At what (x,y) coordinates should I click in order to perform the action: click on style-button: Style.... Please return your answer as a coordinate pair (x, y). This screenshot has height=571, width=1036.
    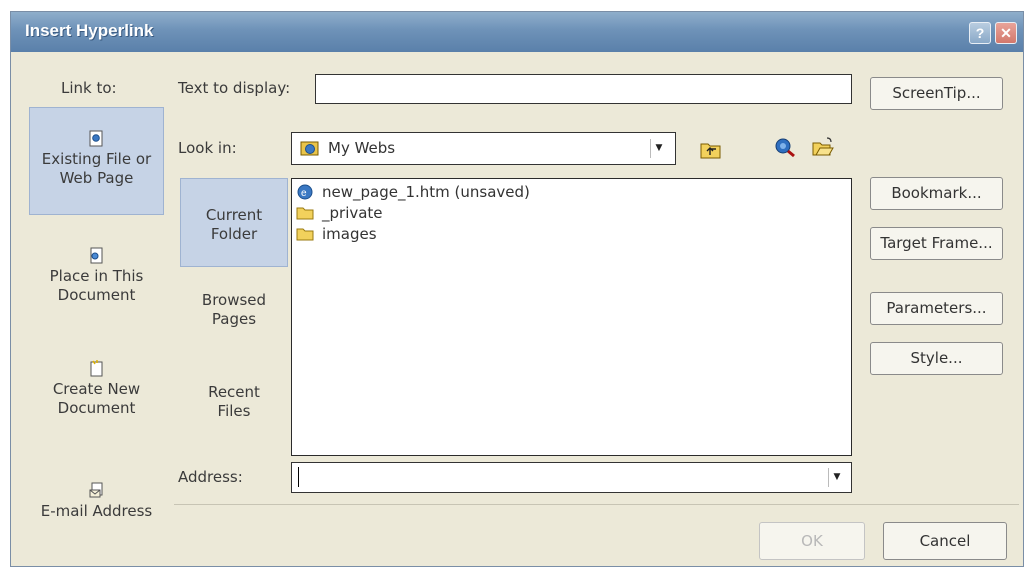
    Looking at the image, I should click on (936, 358).